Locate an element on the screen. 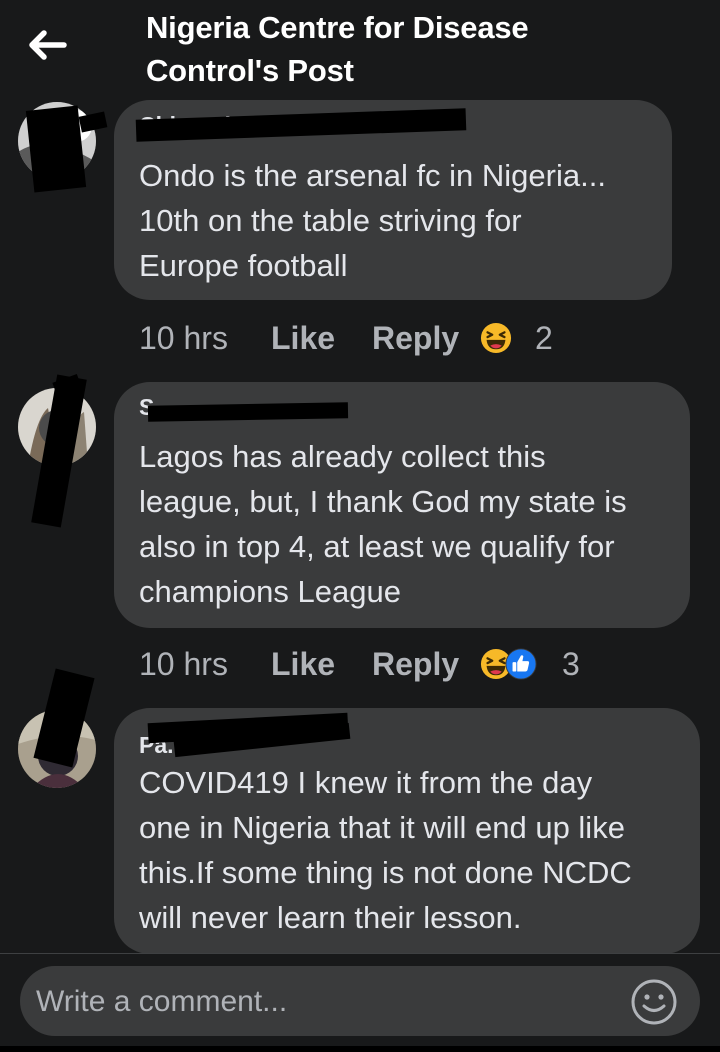 Image resolution: width=720 pixels, height=1052 pixels. comment-text-line: champions League is located at coordinates (270, 591).